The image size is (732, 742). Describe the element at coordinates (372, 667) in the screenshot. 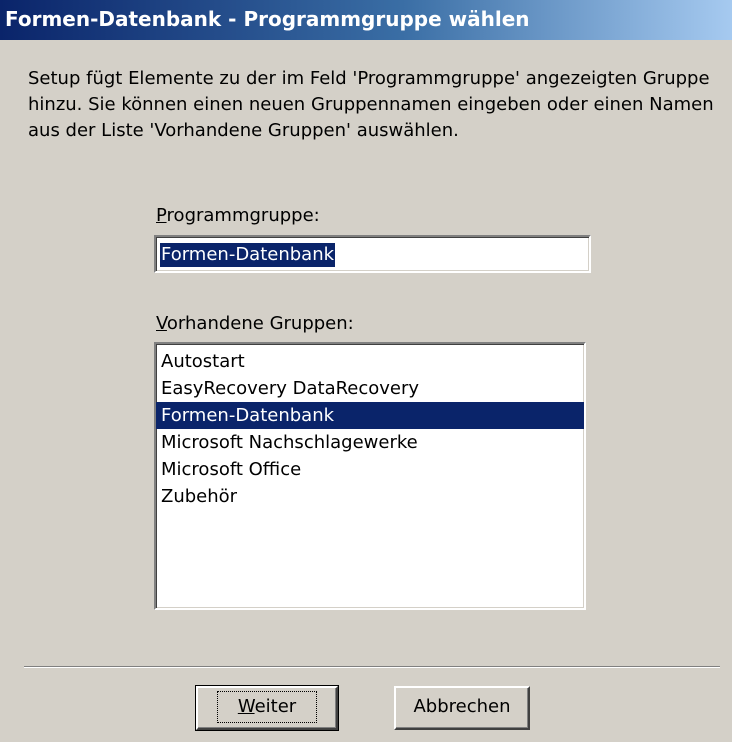

I see `separator-line` at that location.